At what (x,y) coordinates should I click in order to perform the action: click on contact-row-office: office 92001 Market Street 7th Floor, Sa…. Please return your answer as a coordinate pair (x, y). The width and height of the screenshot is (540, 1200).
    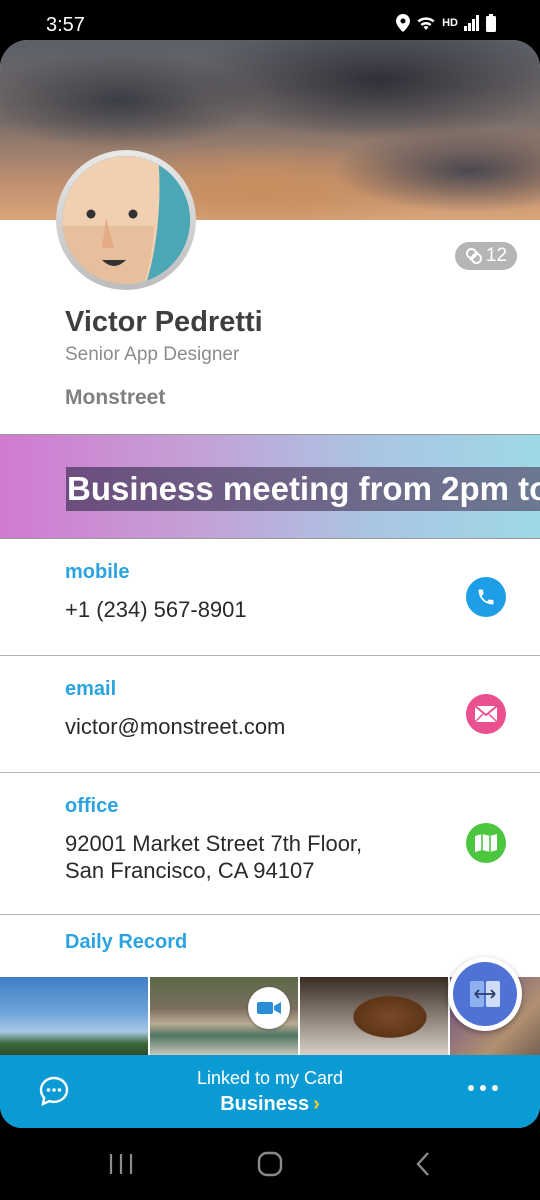
    Looking at the image, I should click on (270, 844).